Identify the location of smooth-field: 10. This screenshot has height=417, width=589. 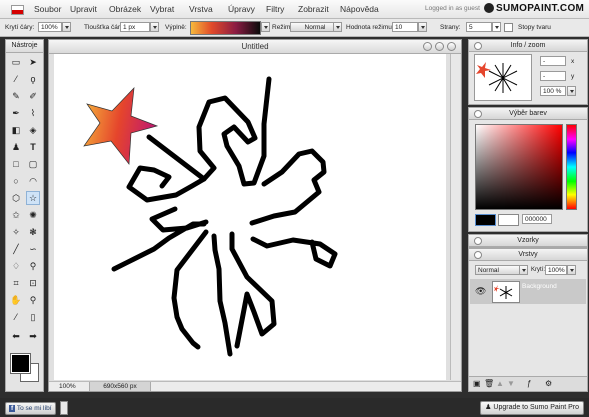
(405, 27).